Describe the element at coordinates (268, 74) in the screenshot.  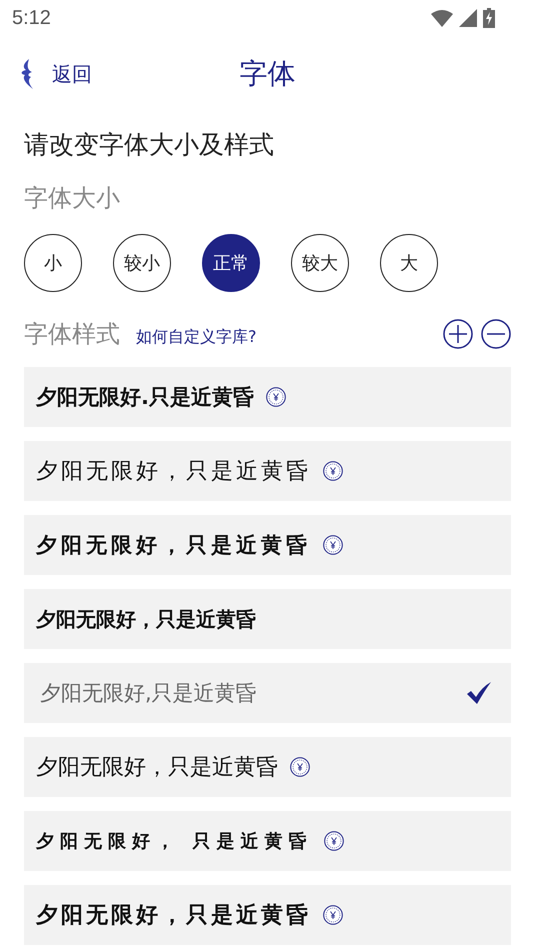
I see `page-title: 字体` at that location.